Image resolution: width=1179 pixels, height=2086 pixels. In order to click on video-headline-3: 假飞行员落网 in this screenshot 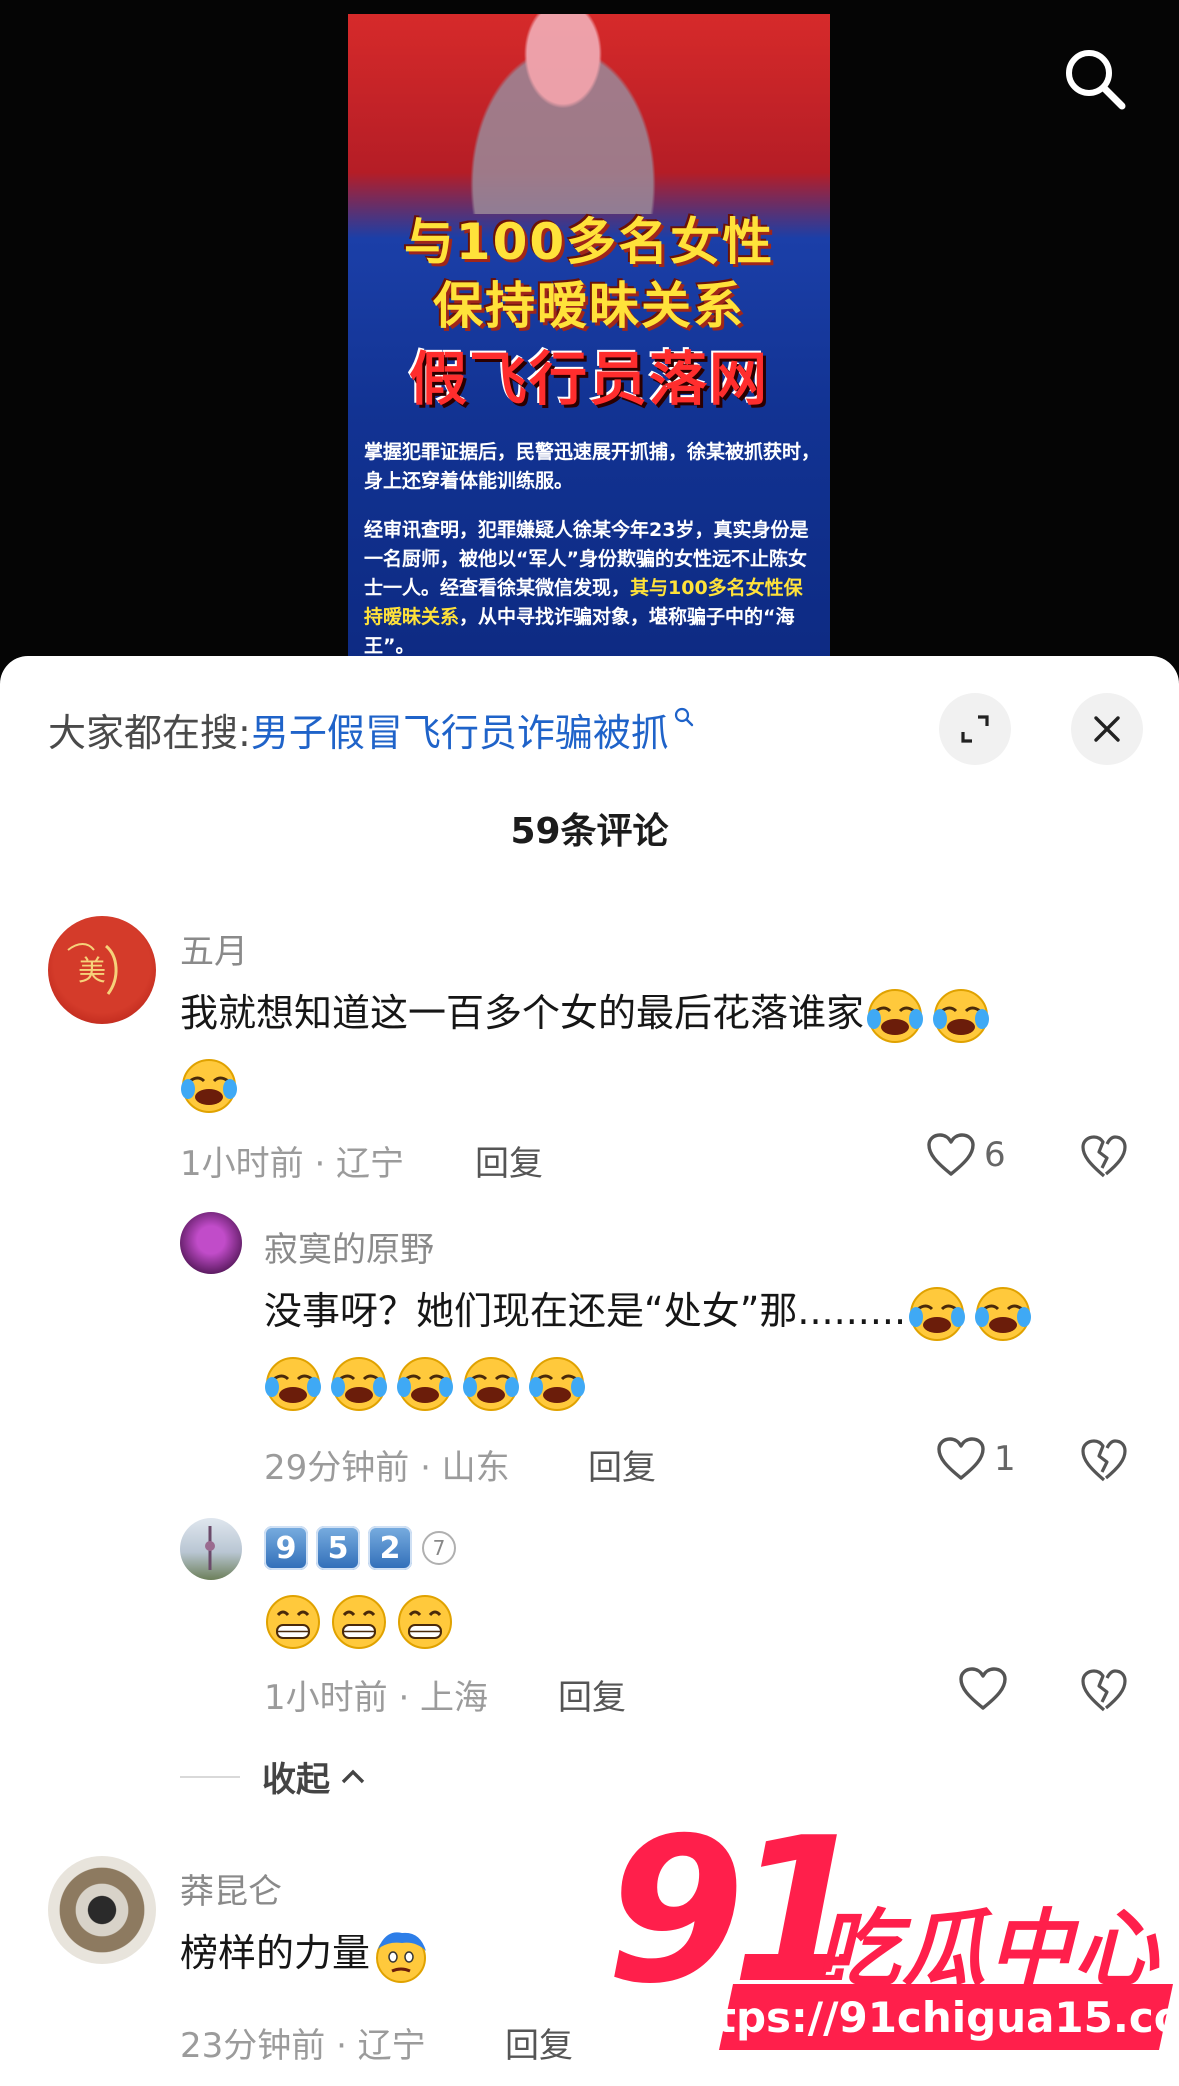, I will do `click(588, 379)`.